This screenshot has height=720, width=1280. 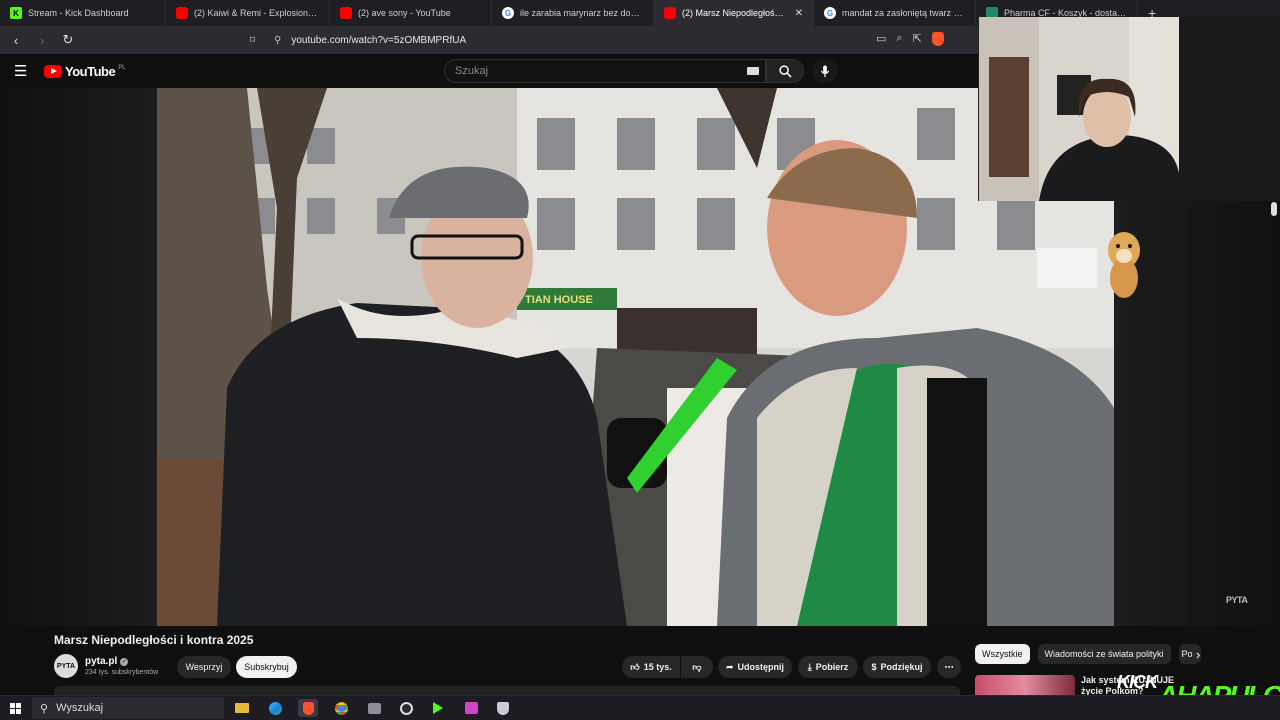 I want to click on obs-icon, so click(x=406, y=708).